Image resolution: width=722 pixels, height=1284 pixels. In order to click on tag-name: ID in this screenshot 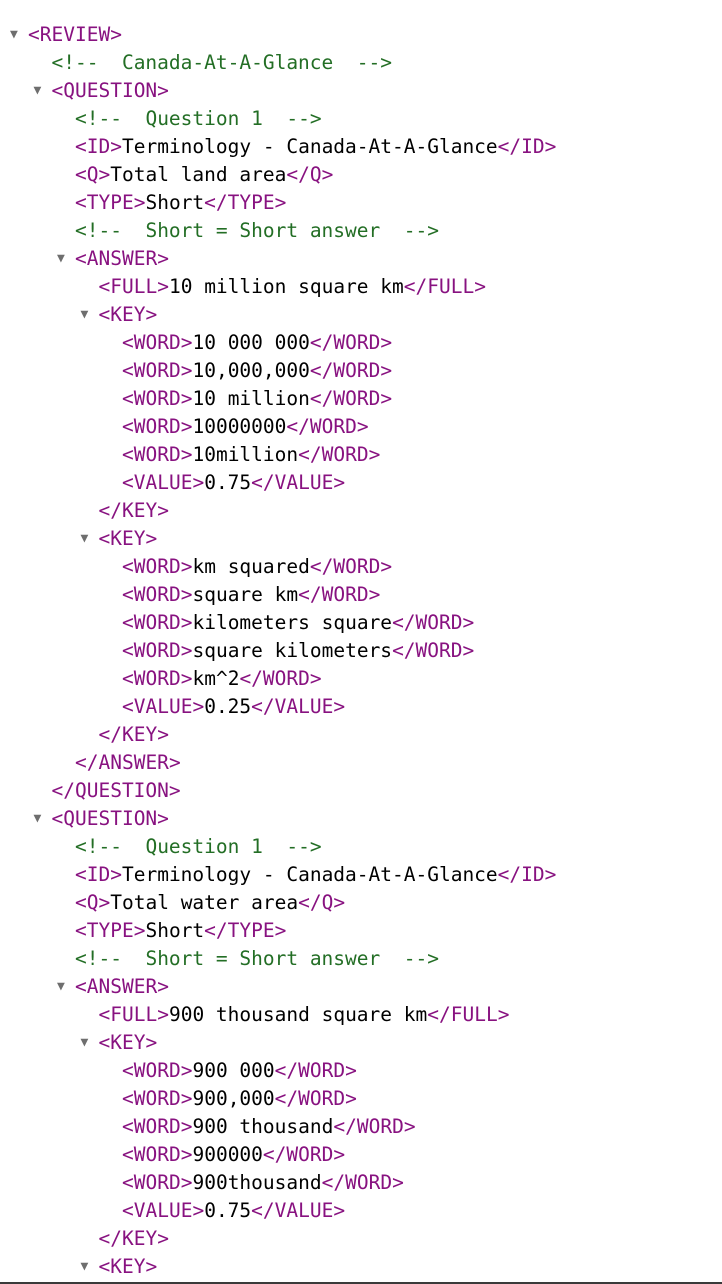, I will do `click(98, 874)`.